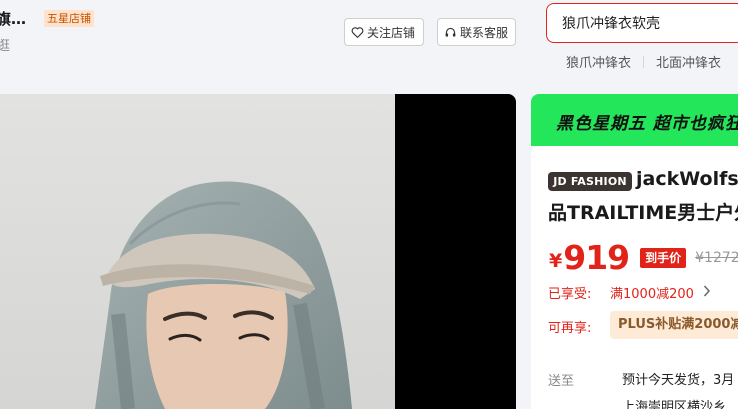 The width and height of the screenshot is (738, 409). Describe the element at coordinates (650, 23) in the screenshot. I see `search-input` at that location.